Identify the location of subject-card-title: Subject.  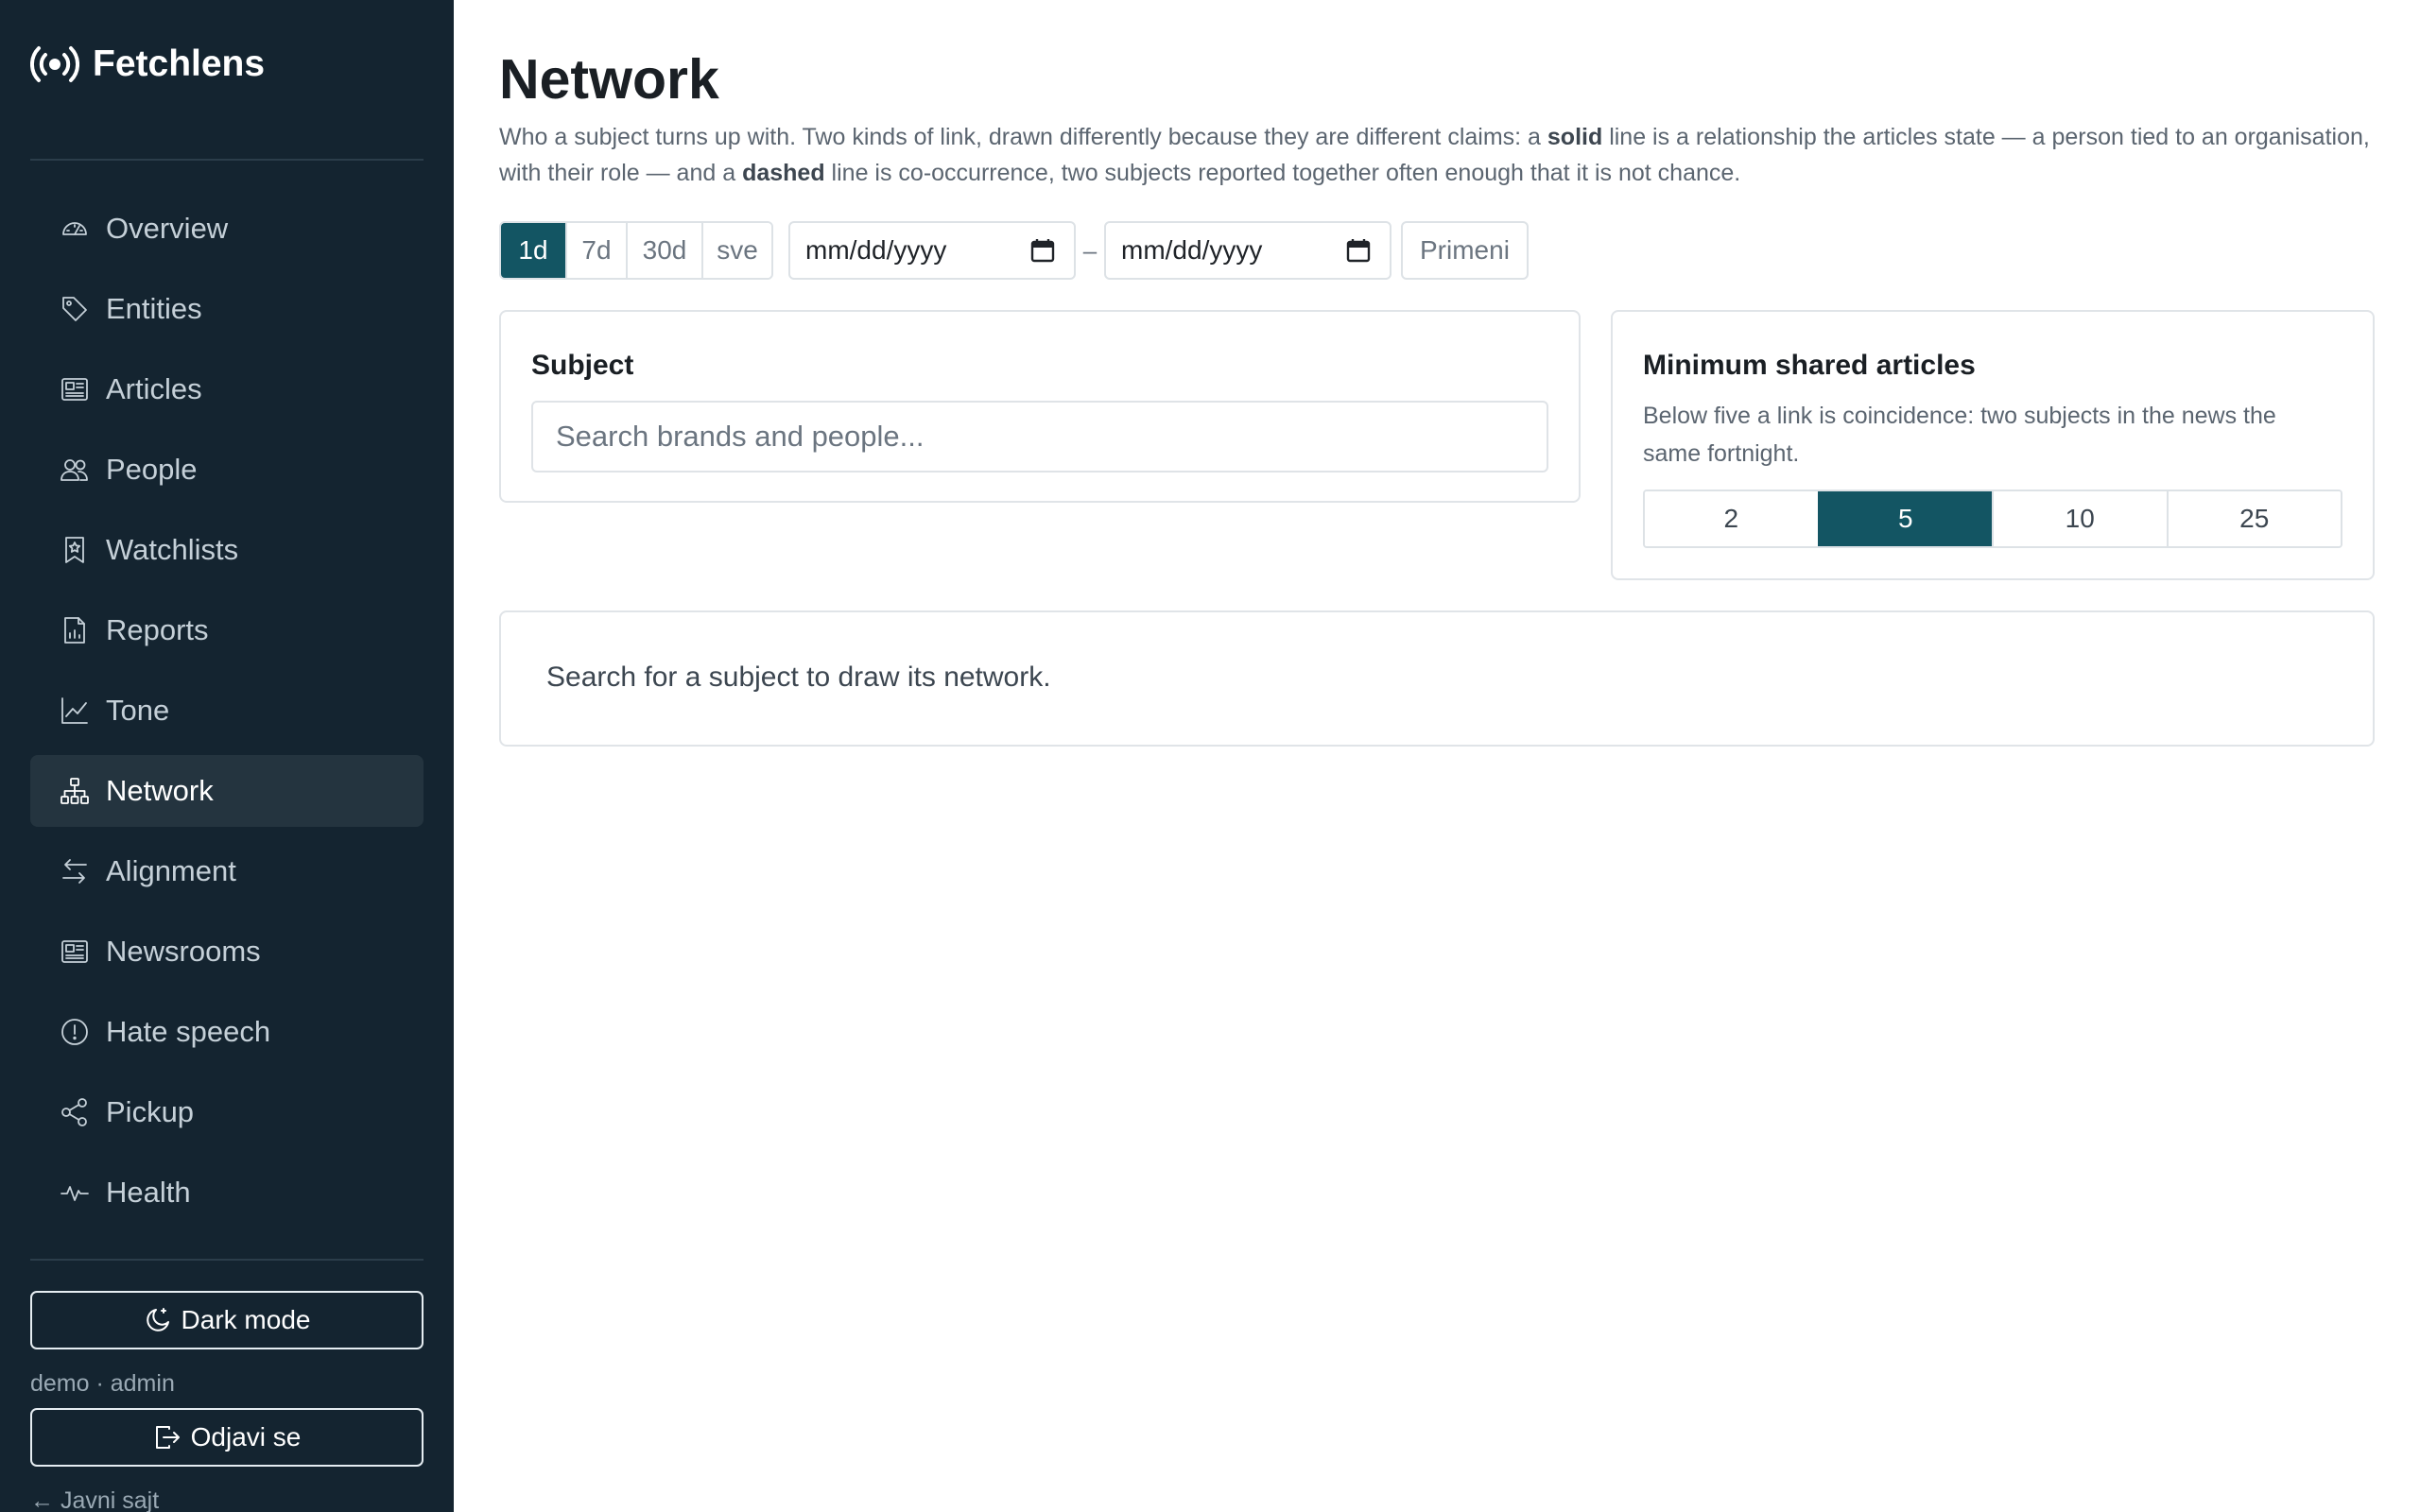
(582, 365).